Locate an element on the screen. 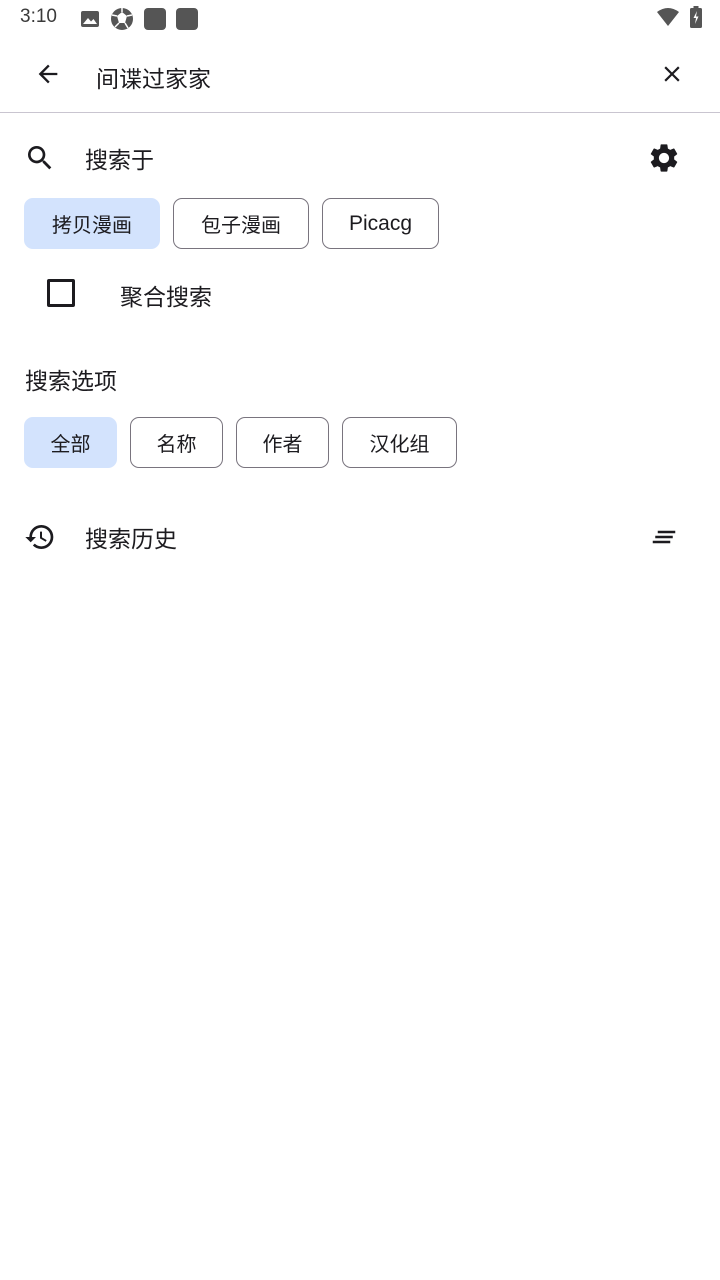 The image size is (720, 1280). gear-icon is located at coordinates (664, 158).